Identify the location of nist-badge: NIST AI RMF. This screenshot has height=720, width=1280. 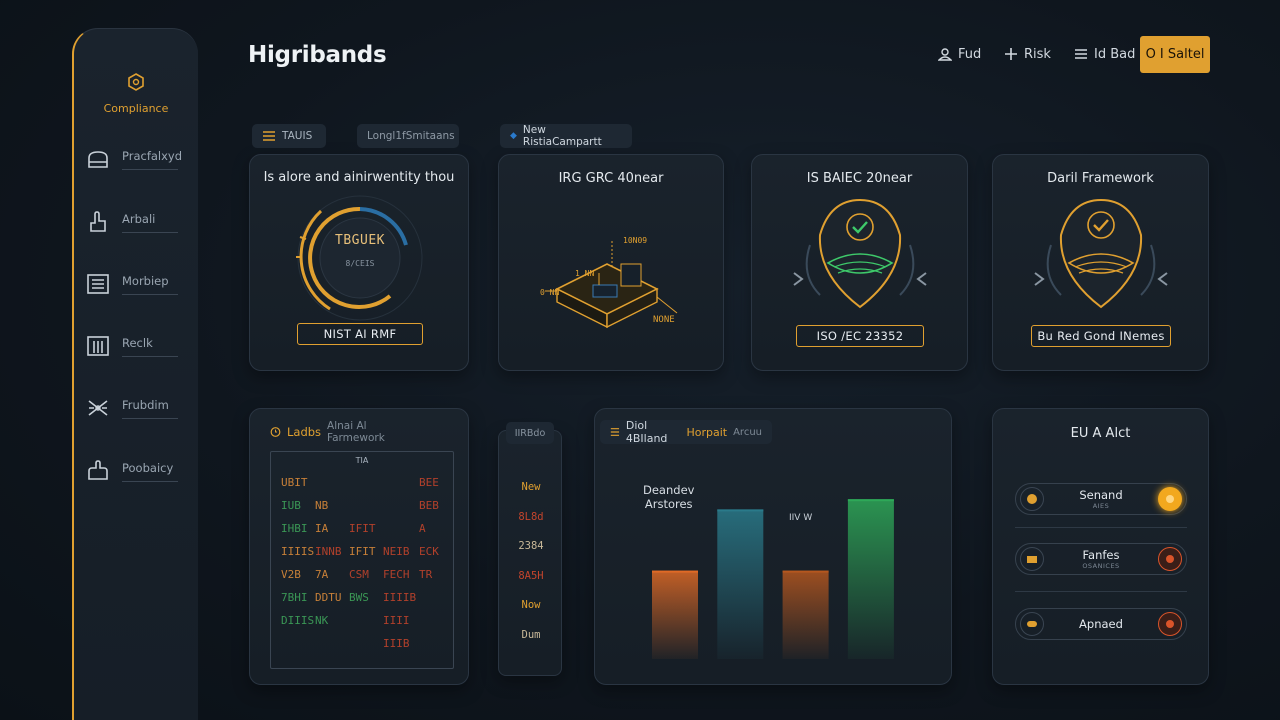
(360, 334).